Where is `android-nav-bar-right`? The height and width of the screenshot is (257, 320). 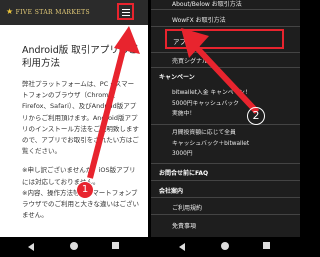 android-nav-bar-right is located at coordinates (225, 247).